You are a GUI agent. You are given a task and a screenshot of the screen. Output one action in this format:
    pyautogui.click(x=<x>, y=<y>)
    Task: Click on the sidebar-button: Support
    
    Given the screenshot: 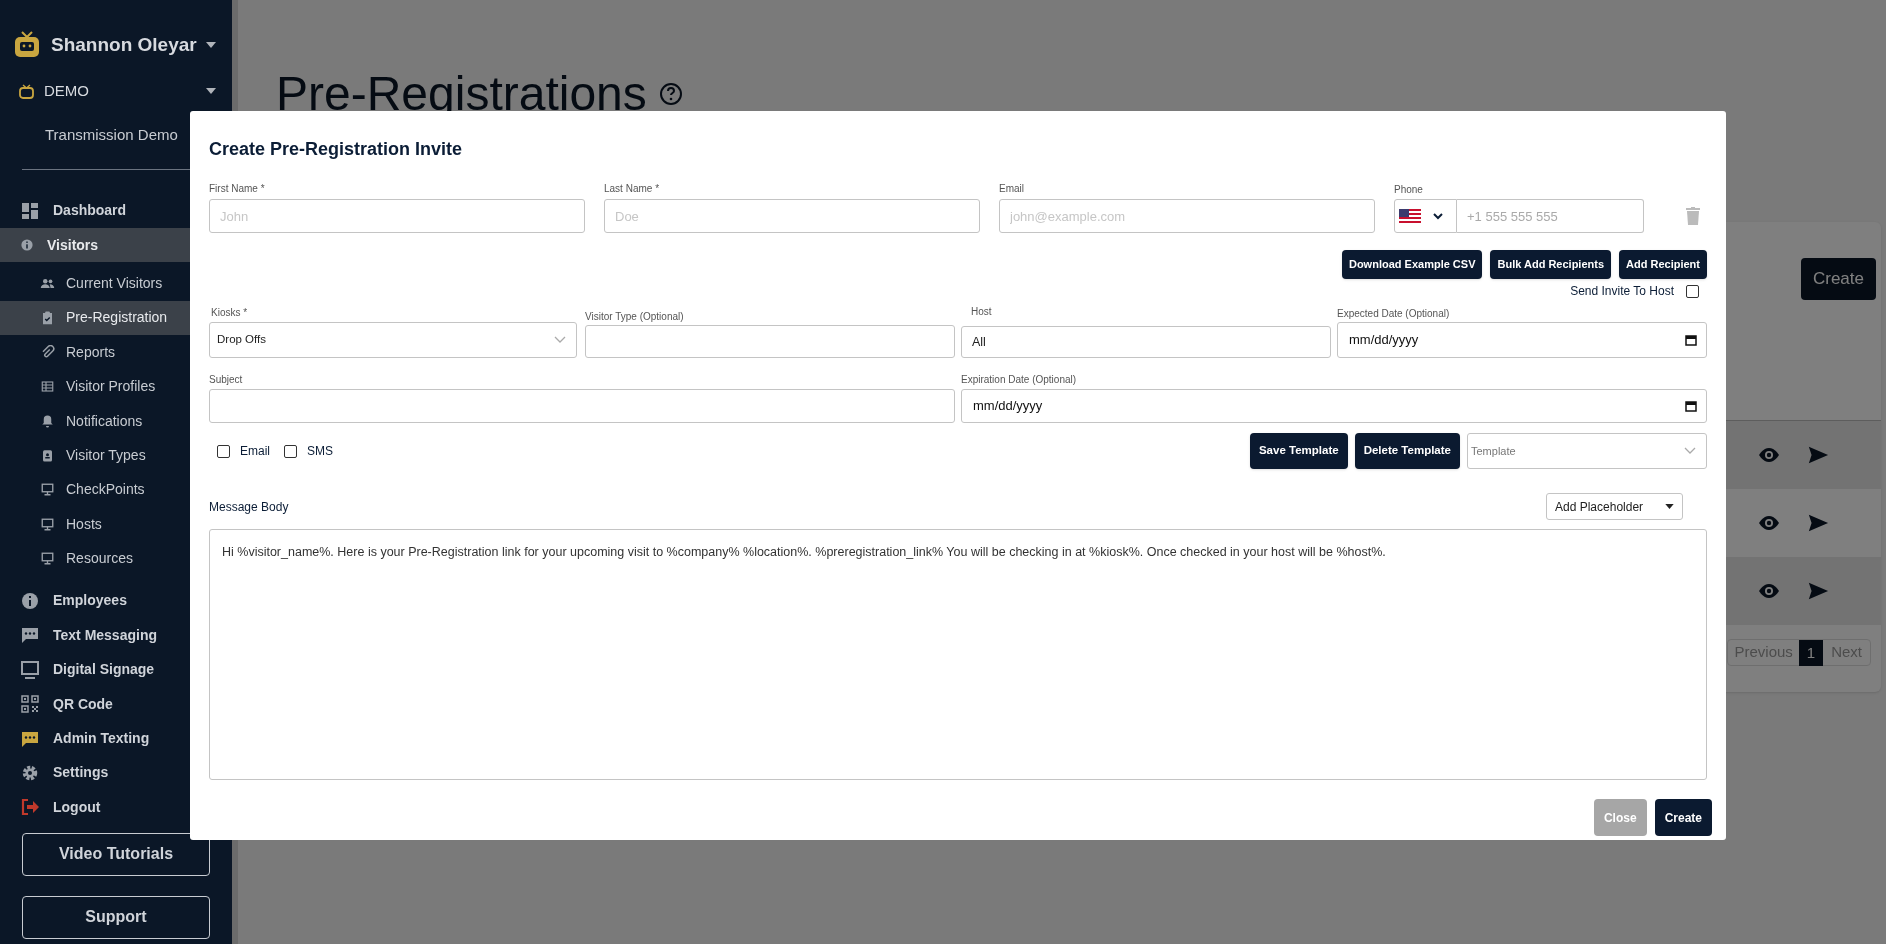 What is the action you would take?
    pyautogui.click(x=116, y=917)
    